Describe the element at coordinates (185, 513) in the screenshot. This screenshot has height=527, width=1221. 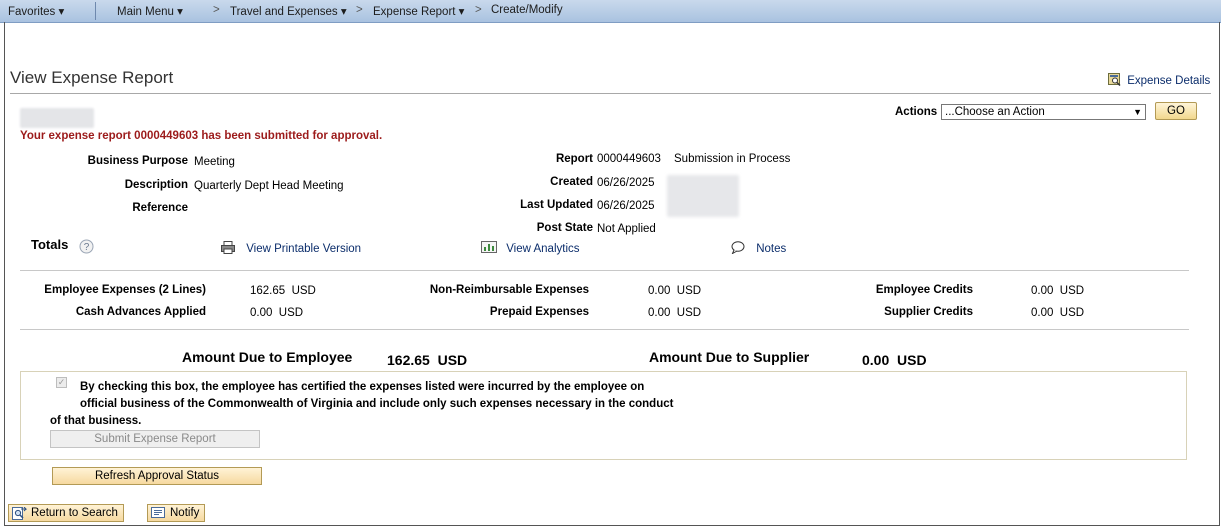
I see `notify-label: Notify` at that location.